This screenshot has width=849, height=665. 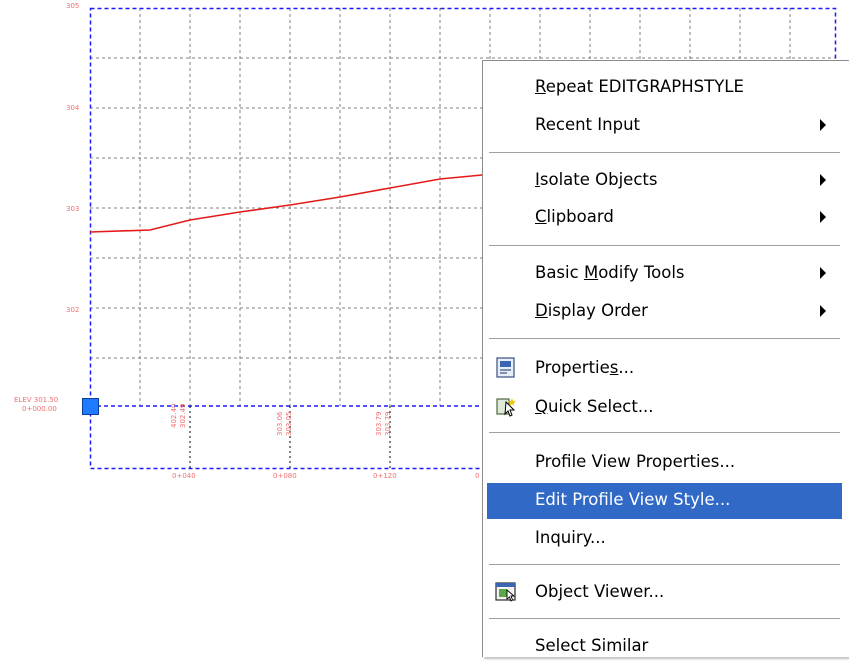 I want to click on menu-item-basic-modify-tools: Basic Modify Tools, so click(x=664, y=274).